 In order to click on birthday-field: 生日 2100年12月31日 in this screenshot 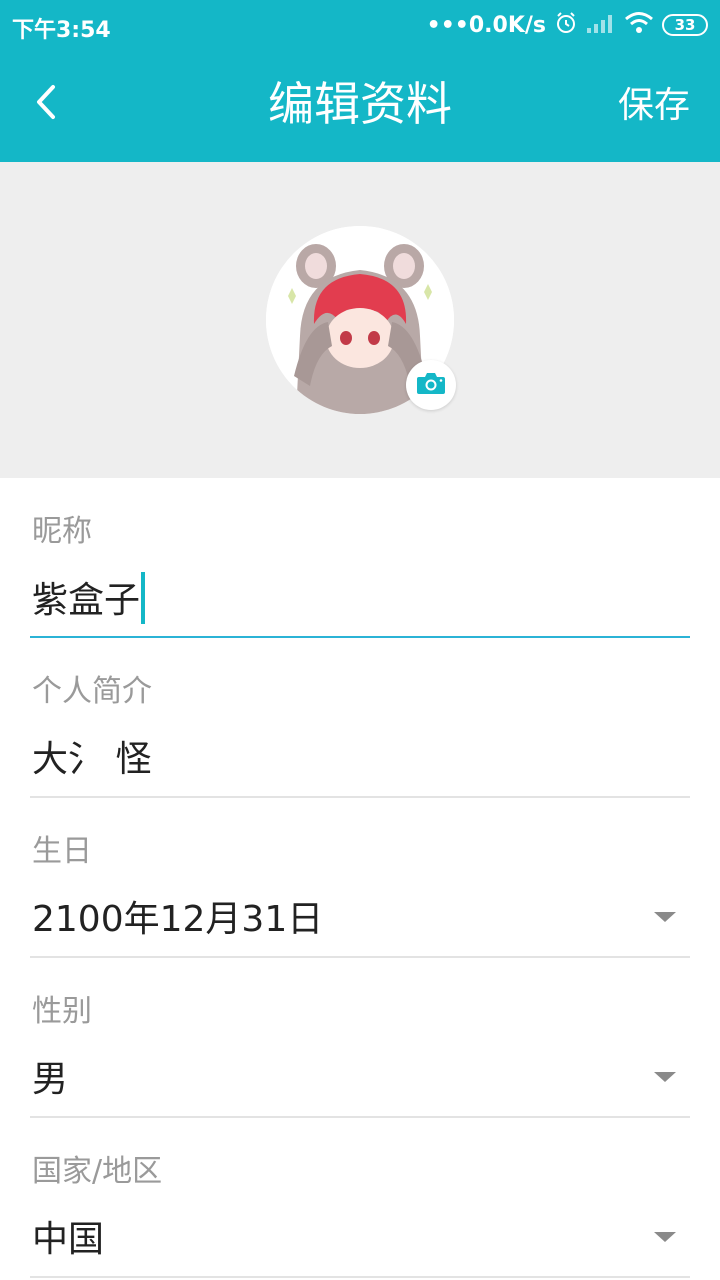, I will do `click(360, 878)`.